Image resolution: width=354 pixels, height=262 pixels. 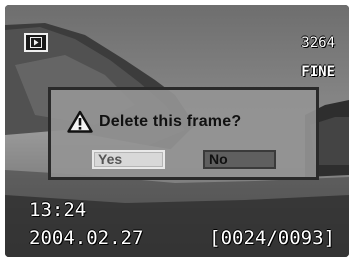 I want to click on dialog-header: Delete this frame?, so click(x=154, y=121).